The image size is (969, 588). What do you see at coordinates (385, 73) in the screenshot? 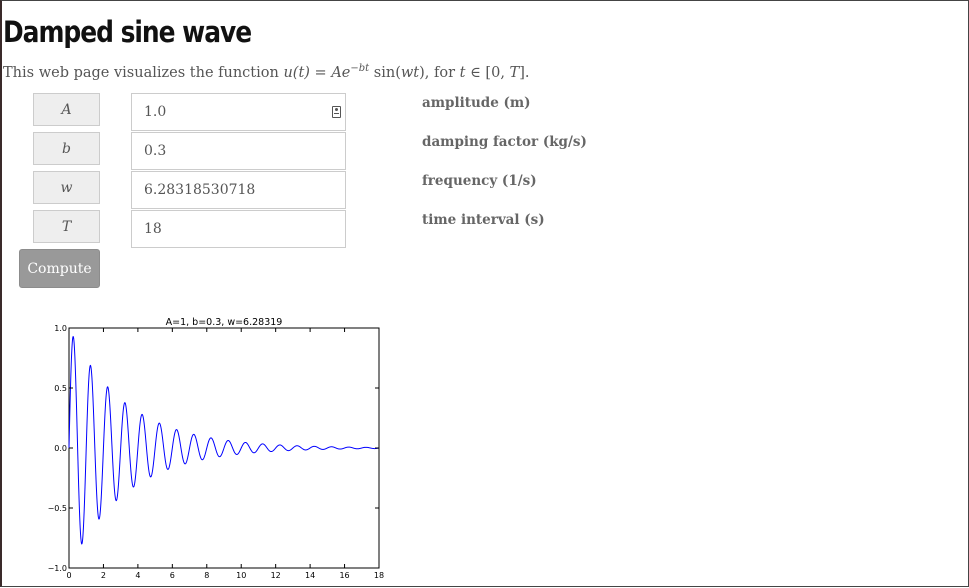
I see `formula-sin: sin(` at bounding box center [385, 73].